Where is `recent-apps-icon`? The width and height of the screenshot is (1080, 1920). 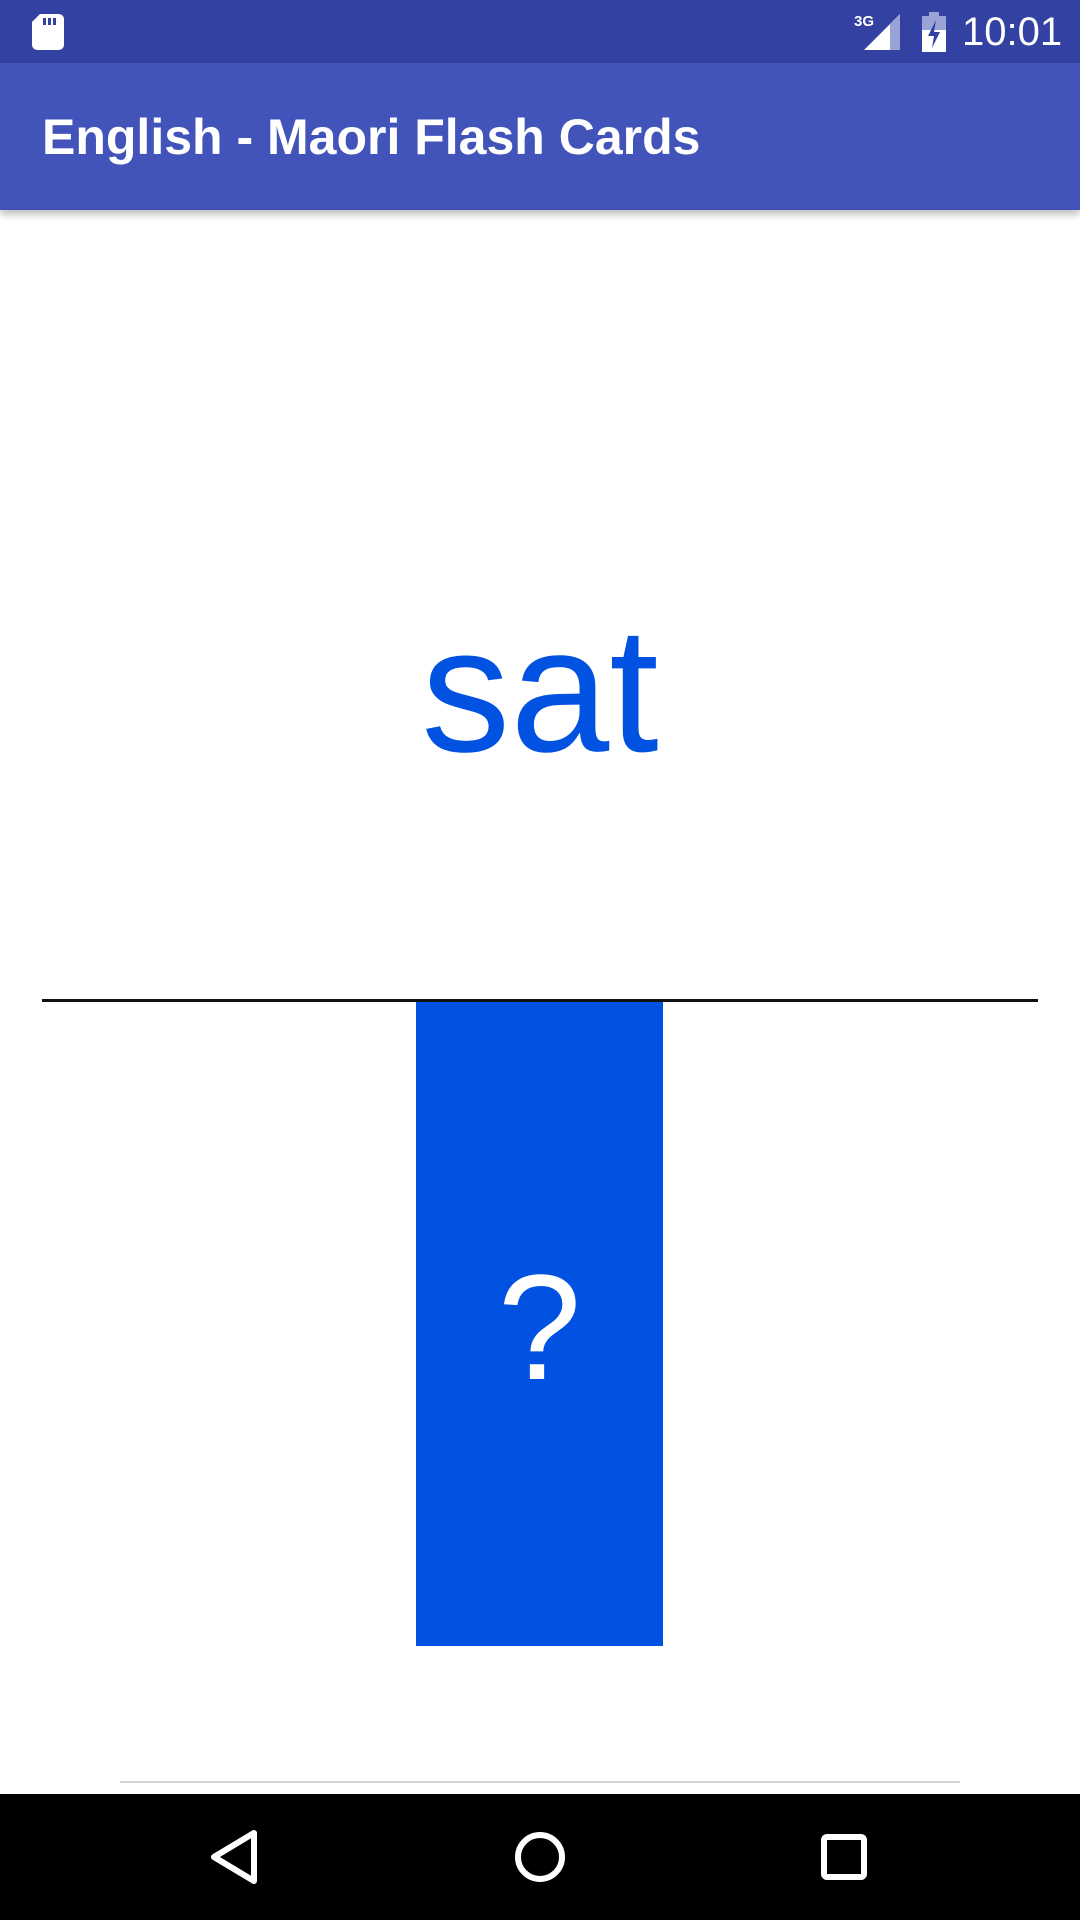
recent-apps-icon is located at coordinates (844, 1857).